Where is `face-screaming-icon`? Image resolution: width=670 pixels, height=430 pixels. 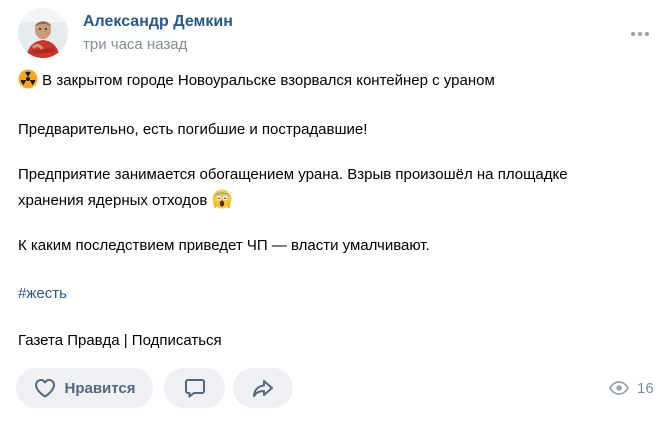
face-screaming-icon is located at coordinates (222, 199).